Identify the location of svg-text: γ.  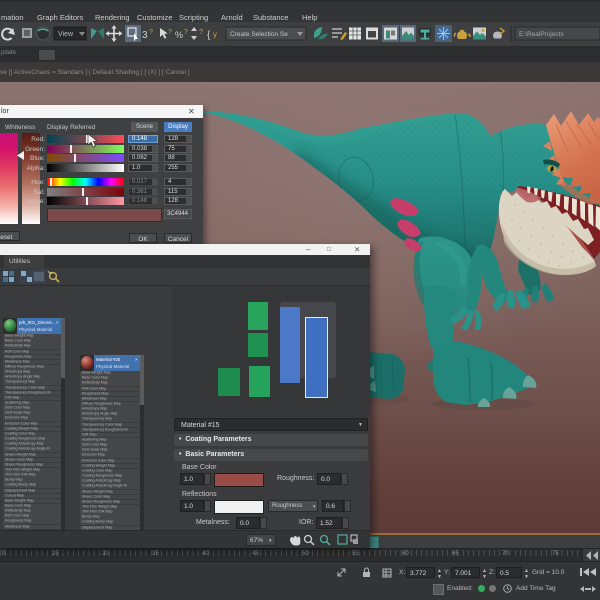
(215, 34).